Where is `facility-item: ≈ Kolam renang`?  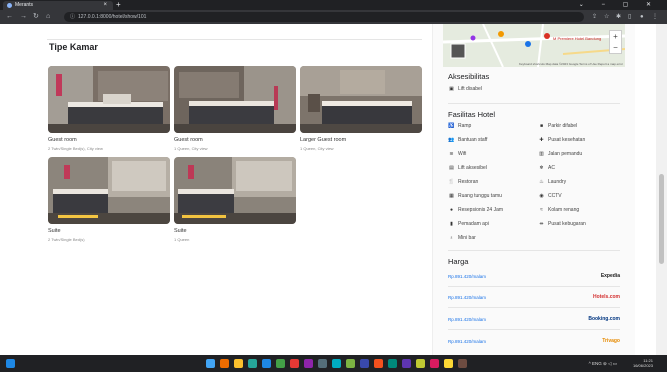 facility-item: ≈ Kolam renang is located at coordinates (558, 210).